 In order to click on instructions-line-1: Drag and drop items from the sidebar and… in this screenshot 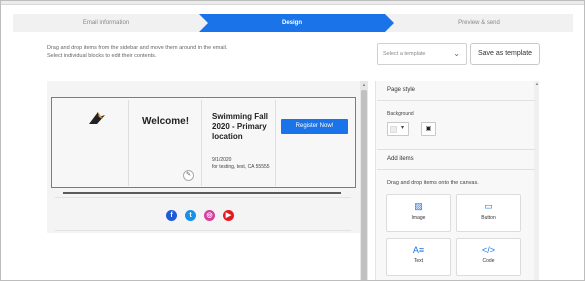, I will do `click(137, 48)`.